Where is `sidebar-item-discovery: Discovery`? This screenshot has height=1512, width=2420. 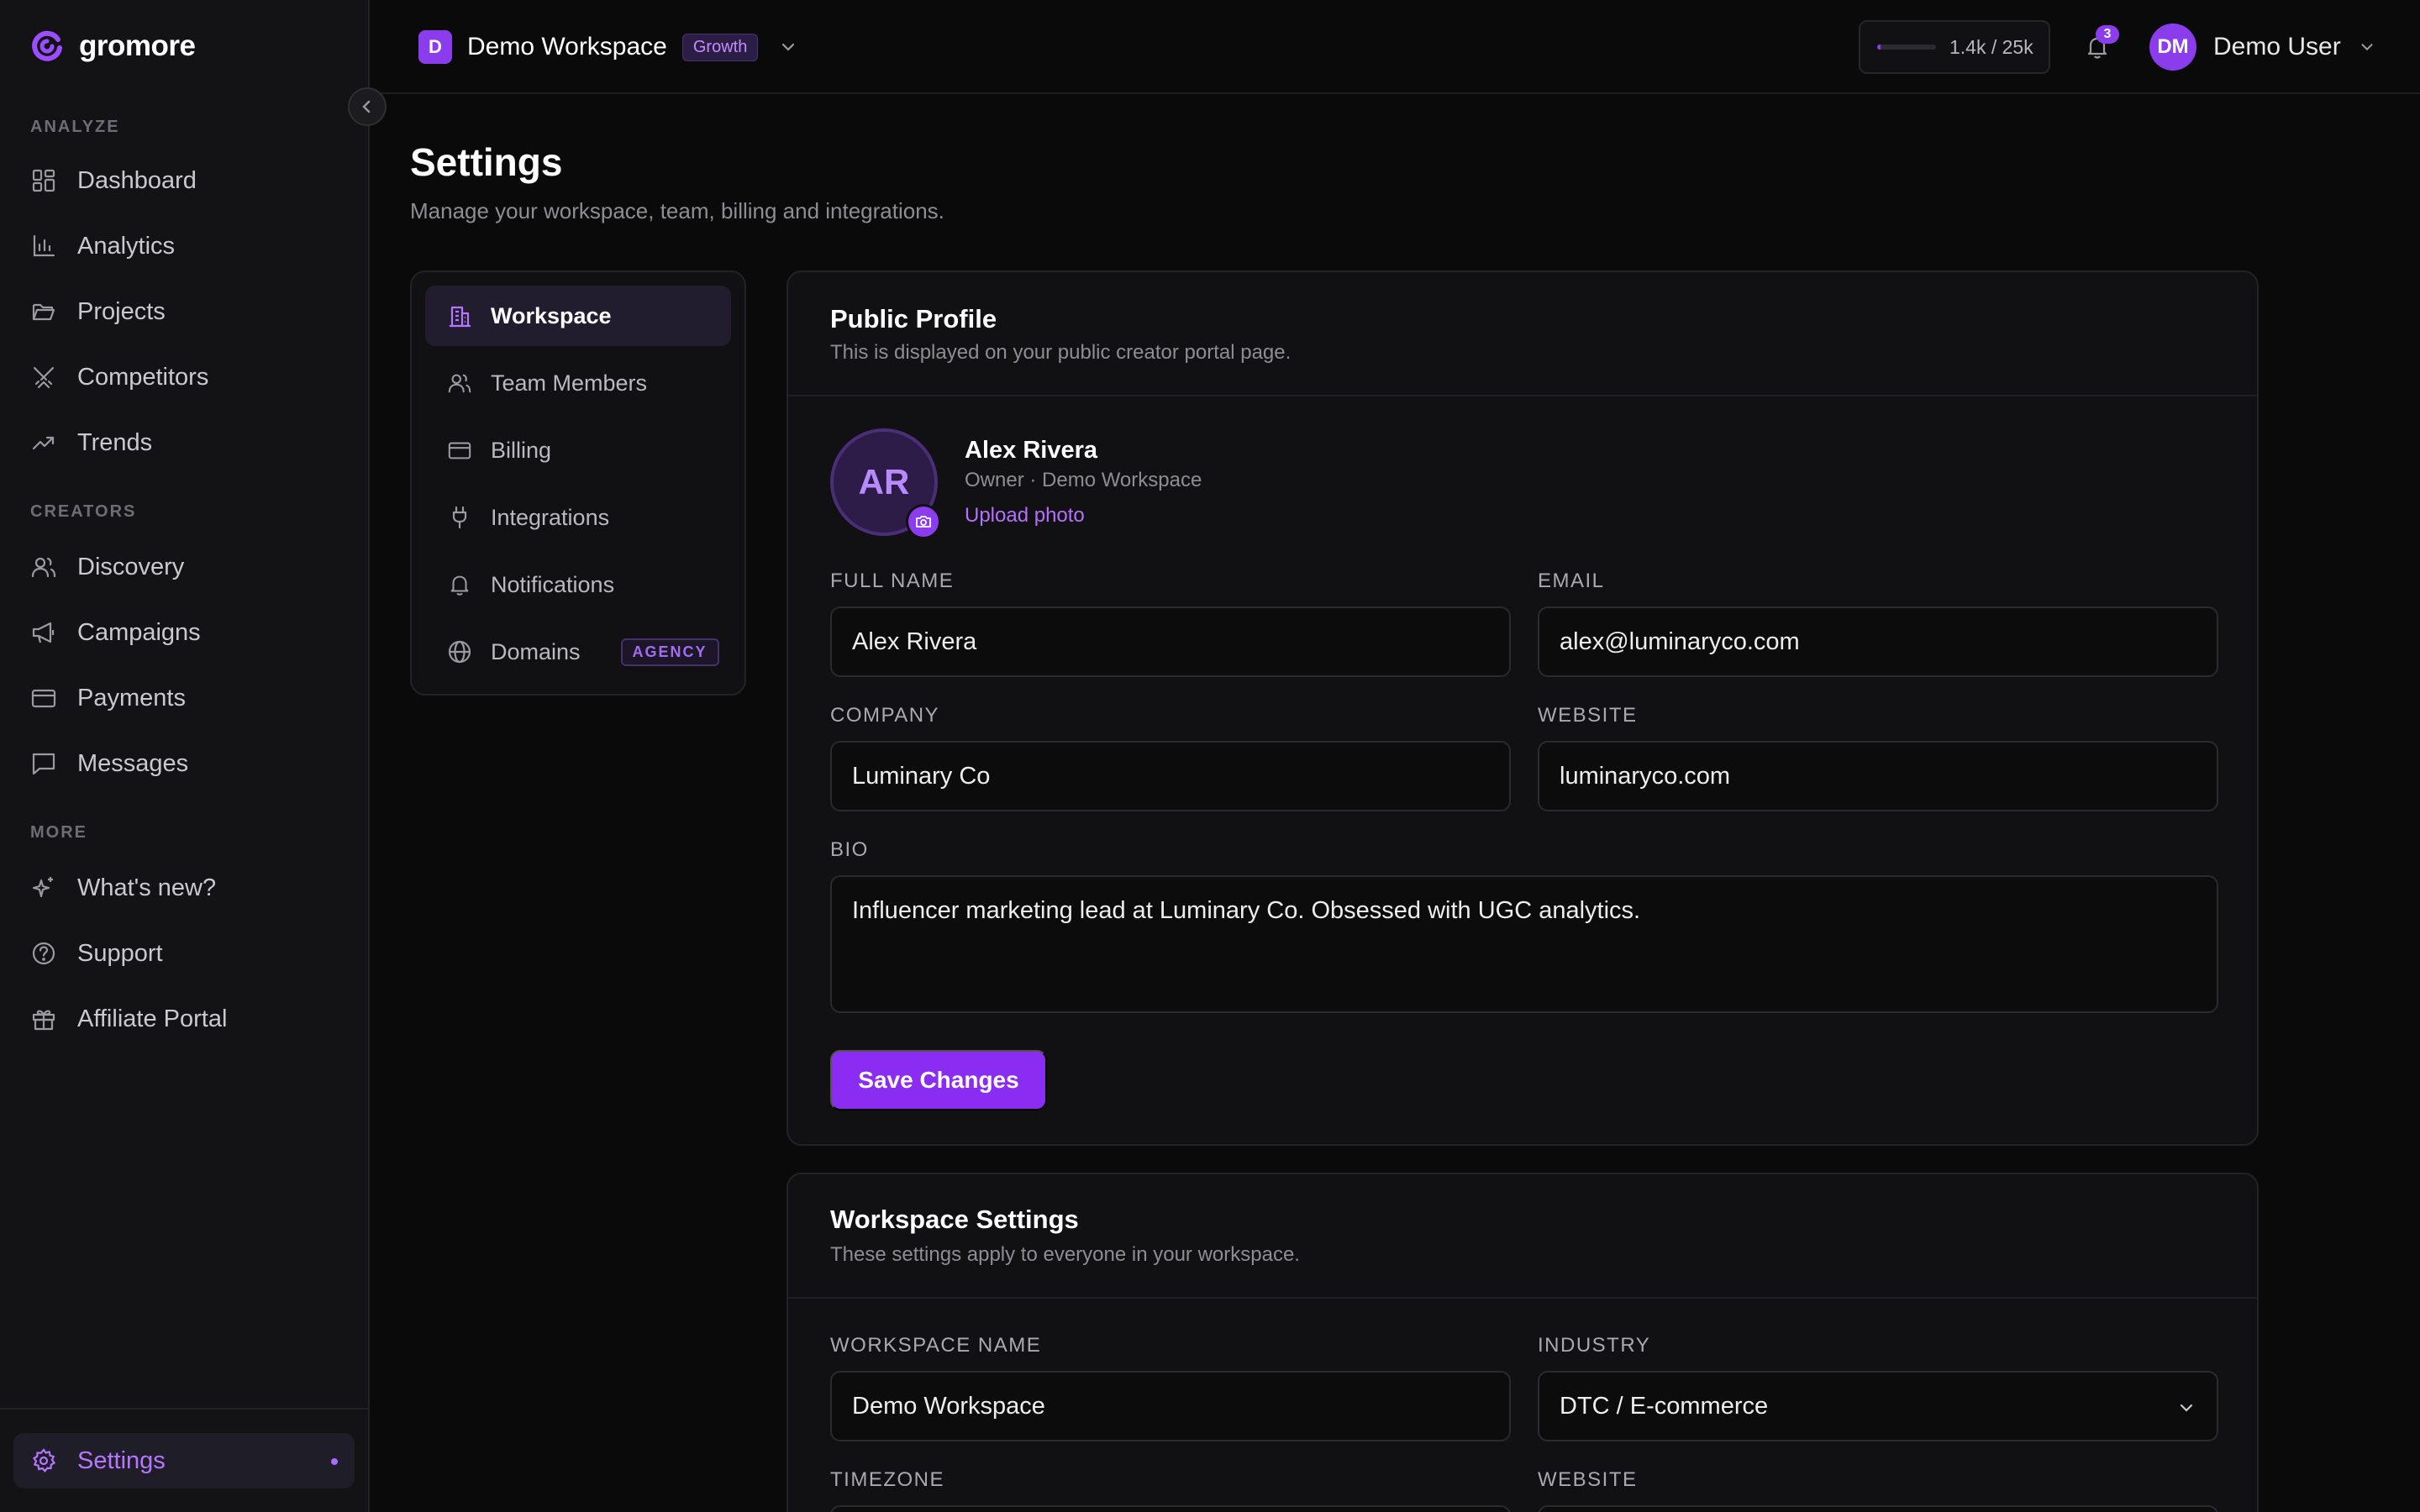
sidebar-item-discovery: Discovery is located at coordinates (184, 567).